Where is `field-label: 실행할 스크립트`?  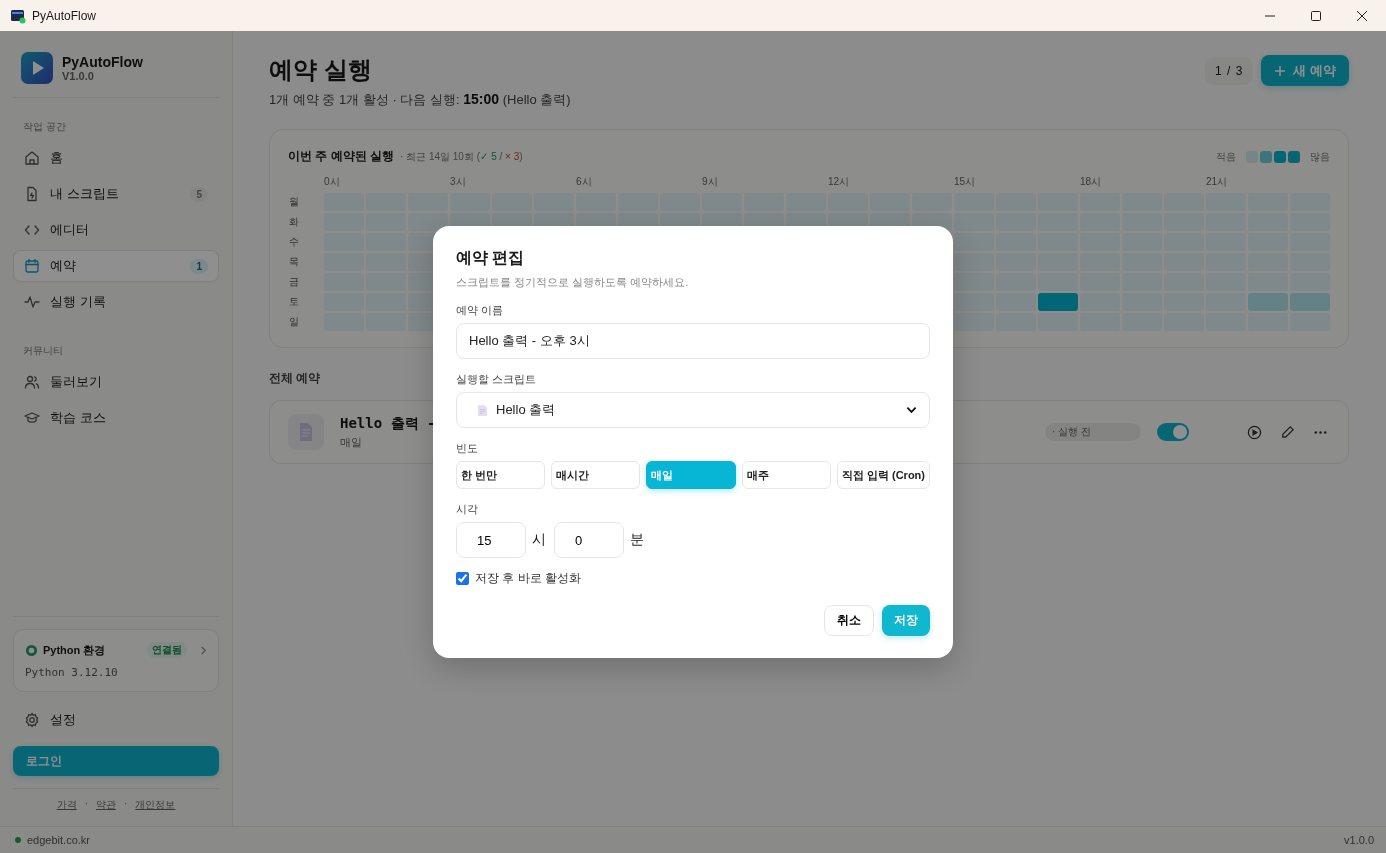 field-label: 실행할 스크립트 is located at coordinates (497, 379).